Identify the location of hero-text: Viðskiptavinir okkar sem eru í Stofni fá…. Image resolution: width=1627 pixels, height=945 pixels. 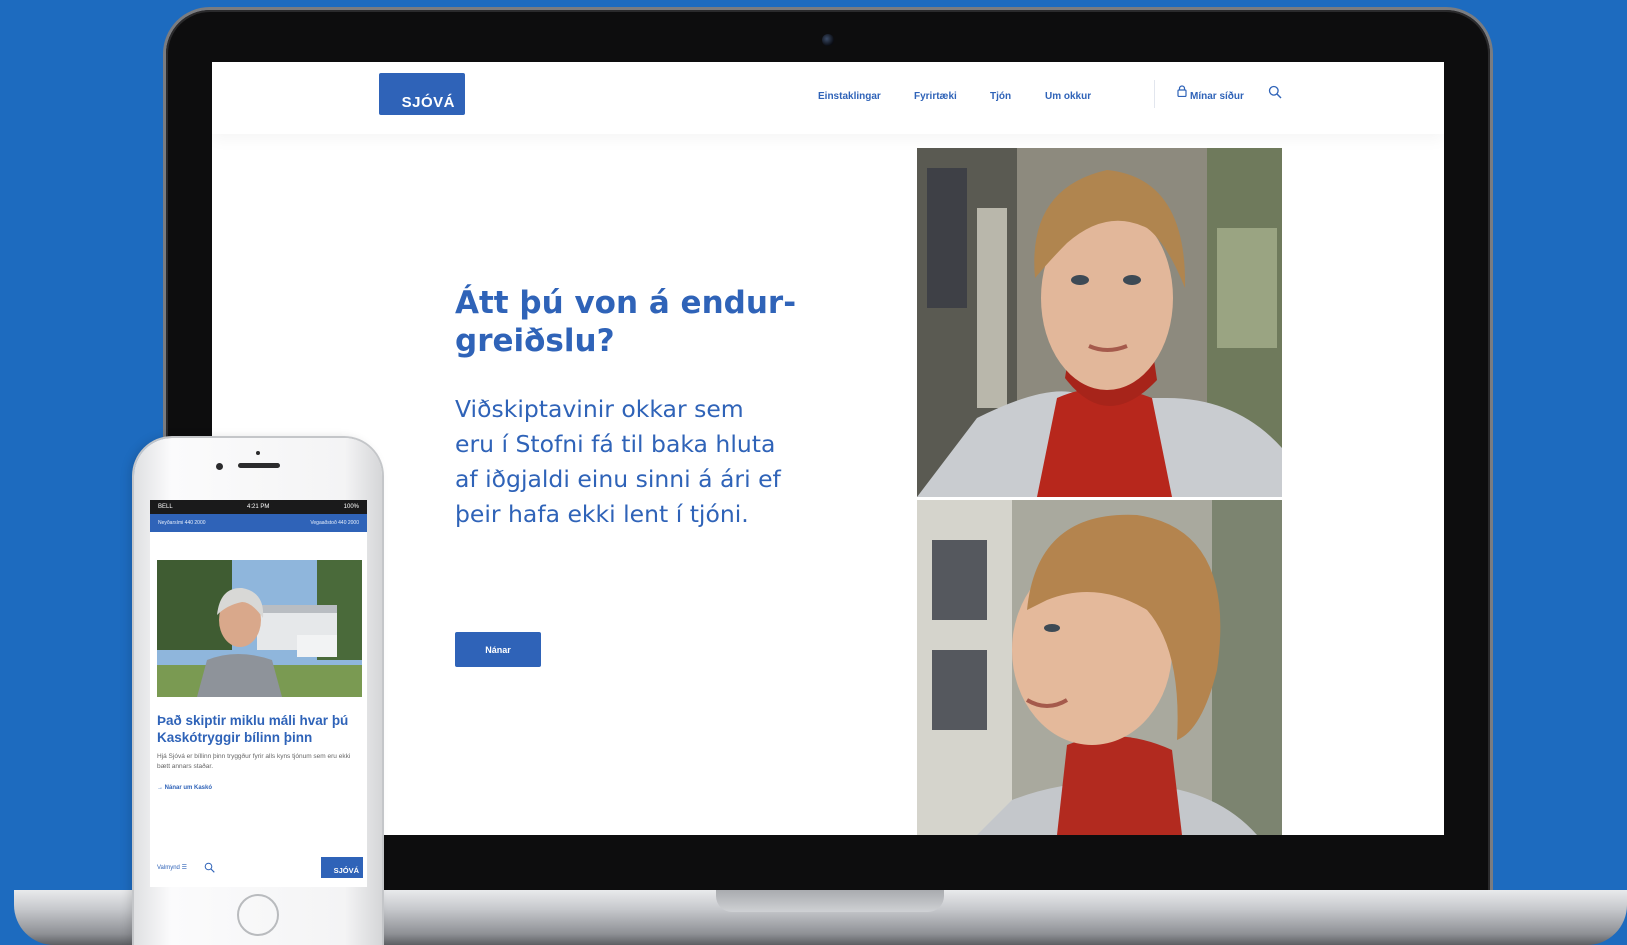
(645, 462).